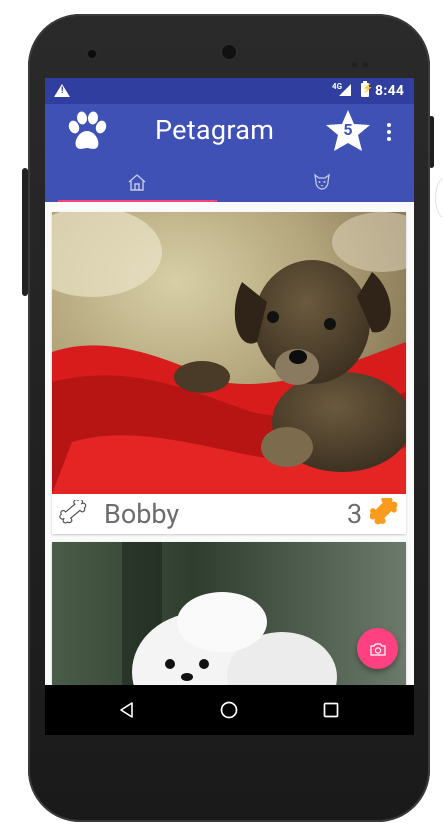 The image size is (443, 833). What do you see at coordinates (345, 90) in the screenshot?
I see `signal-icon` at bounding box center [345, 90].